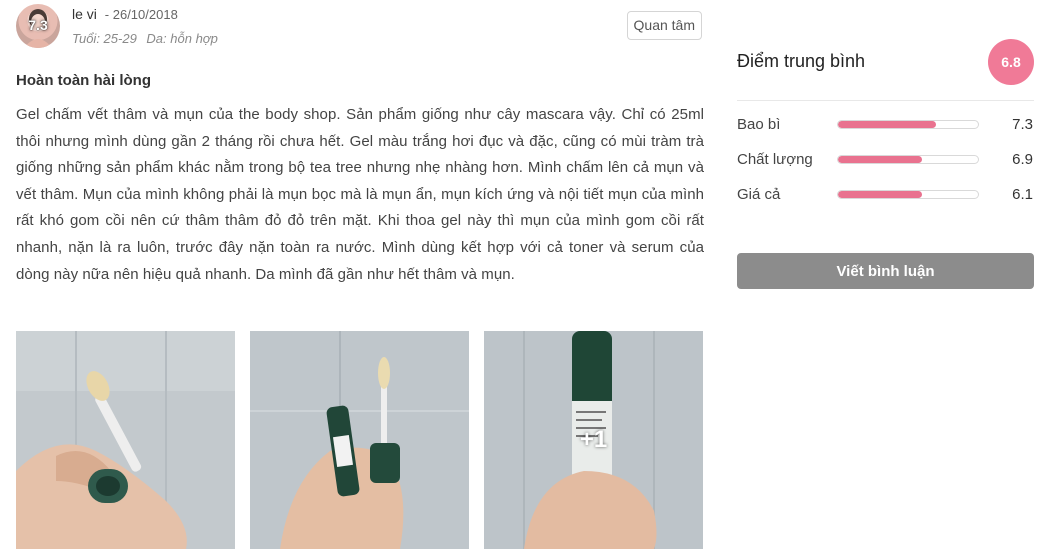  Describe the element at coordinates (759, 194) in the screenshot. I see `criterion-label: Giá cả` at that location.